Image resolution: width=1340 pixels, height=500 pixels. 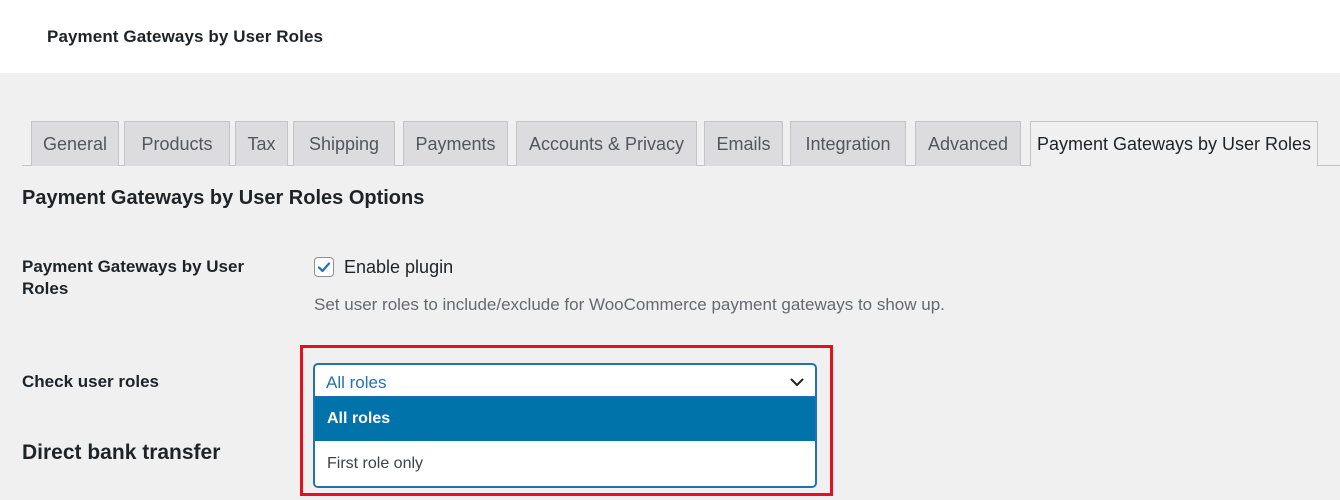 I want to click on chevron-down-icon, so click(x=797, y=382).